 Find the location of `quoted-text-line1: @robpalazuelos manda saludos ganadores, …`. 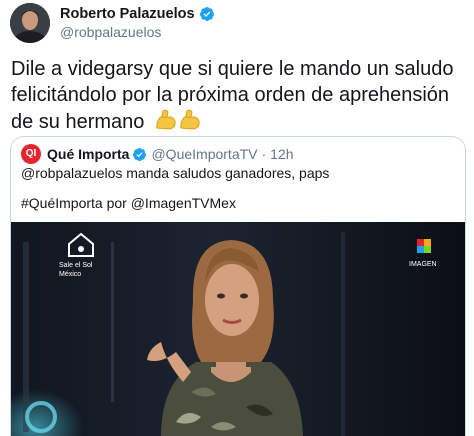

quoted-text-line1: @robpalazuelos manda saludos ganadores, … is located at coordinates (175, 173).